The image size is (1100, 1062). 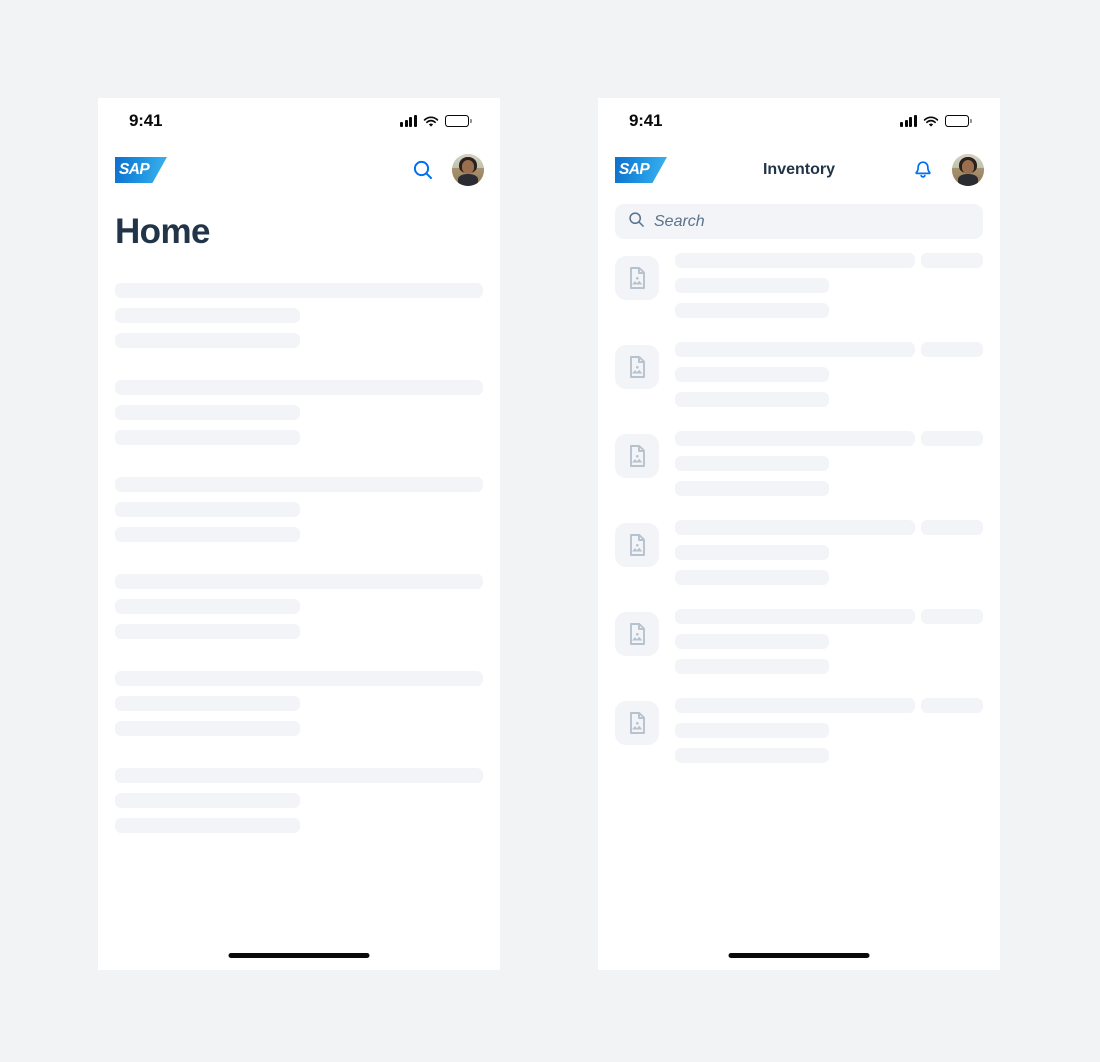 I want to click on page-title: Home, so click(x=162, y=231).